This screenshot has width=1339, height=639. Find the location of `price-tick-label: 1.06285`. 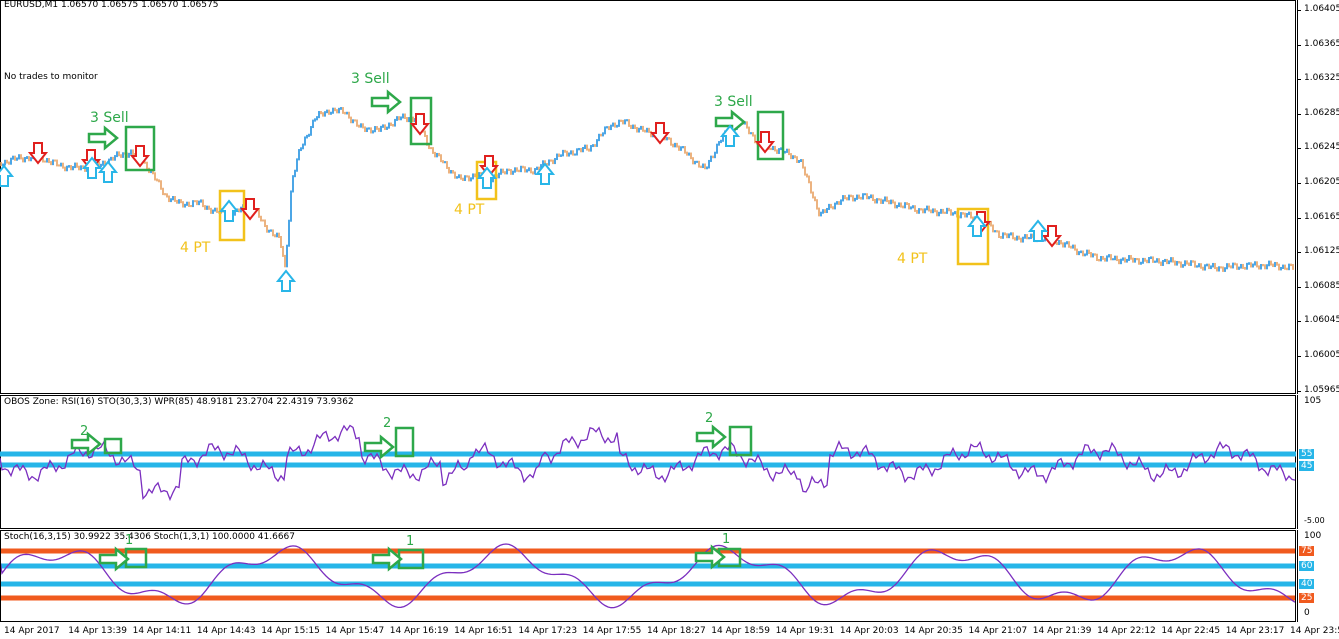

price-tick-label: 1.06285 is located at coordinates (1321, 112).